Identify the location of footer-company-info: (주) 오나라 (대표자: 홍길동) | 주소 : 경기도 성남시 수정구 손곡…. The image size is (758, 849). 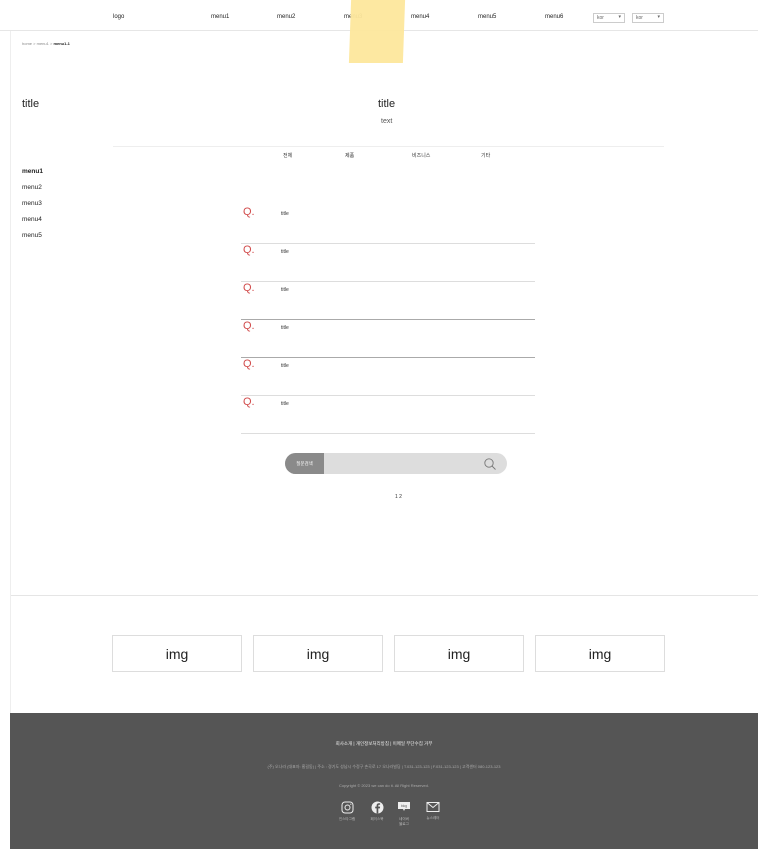
(384, 766).